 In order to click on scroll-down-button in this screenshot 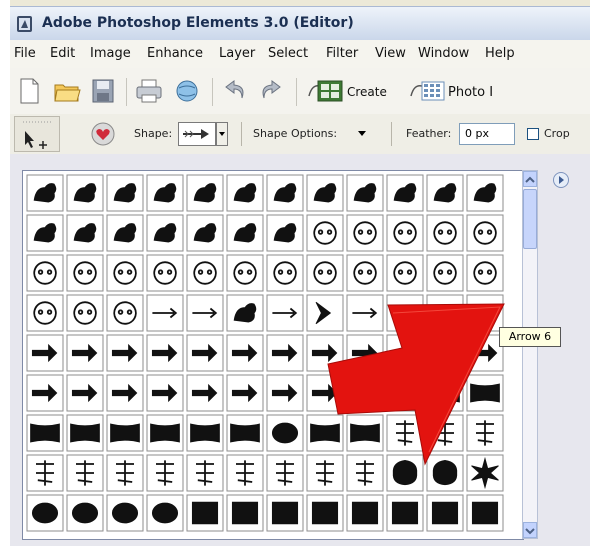, I will do `click(530, 530)`.